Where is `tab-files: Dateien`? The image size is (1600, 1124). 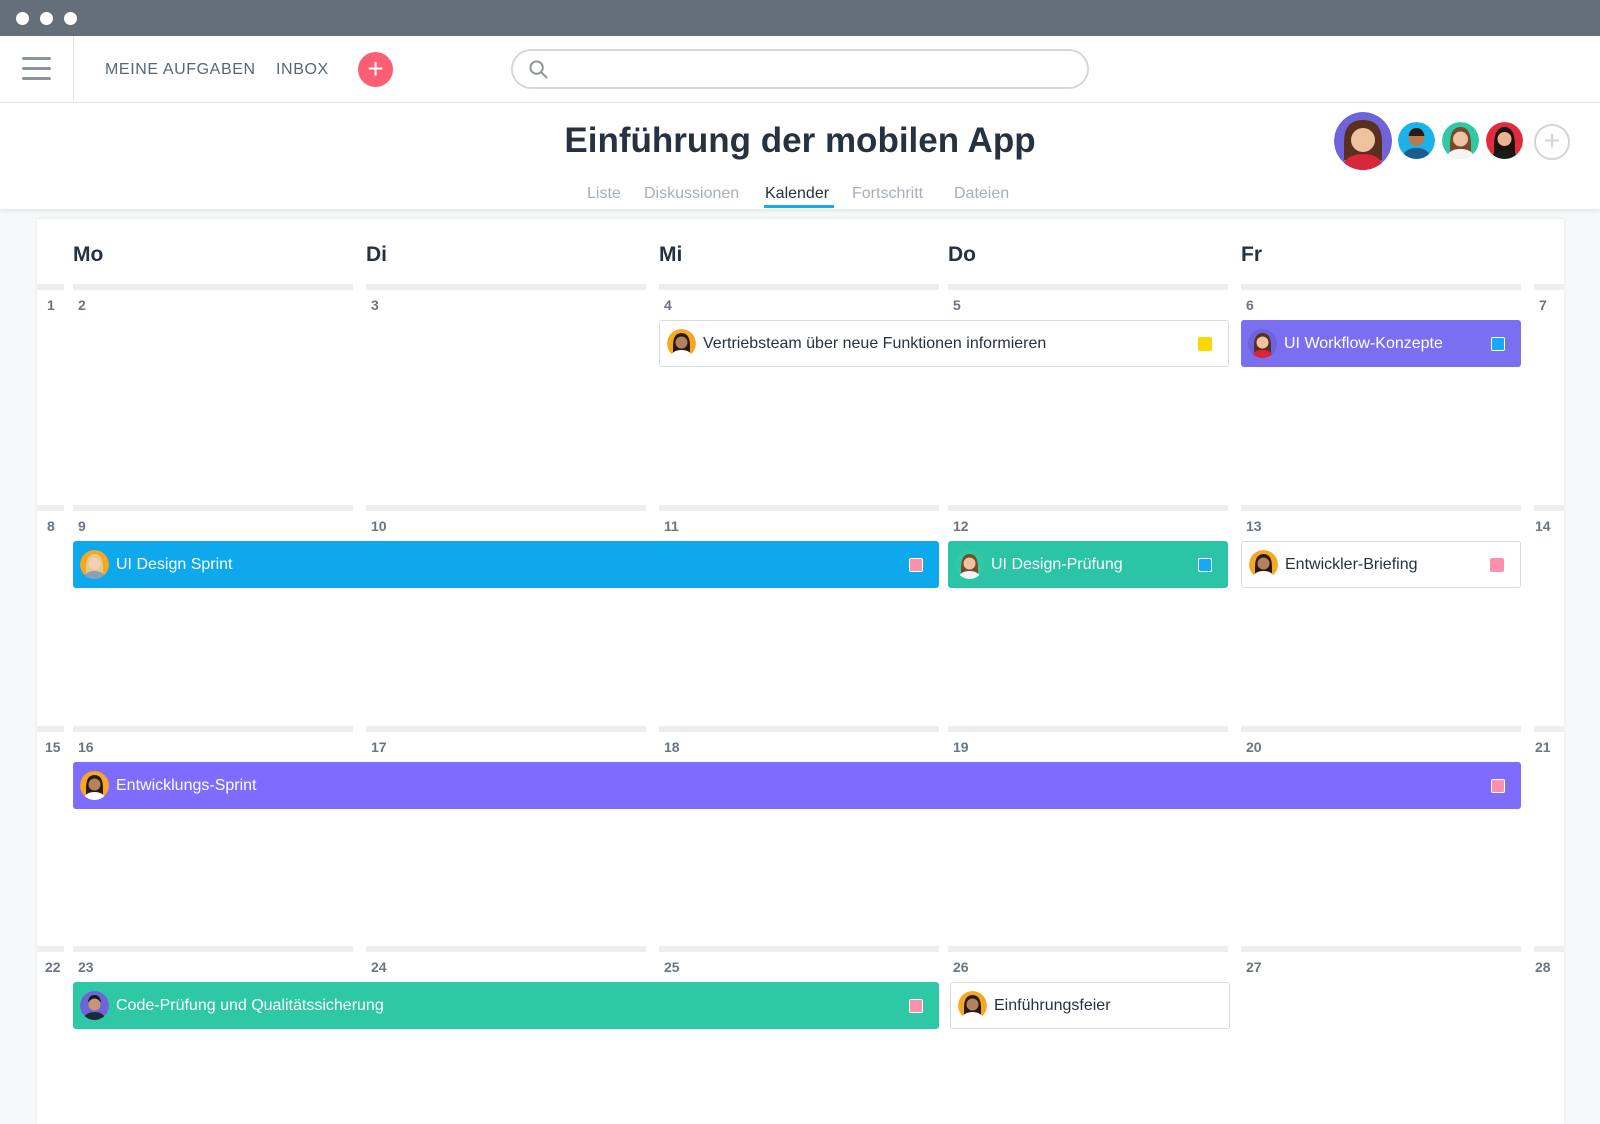
tab-files: Dateien is located at coordinates (981, 194).